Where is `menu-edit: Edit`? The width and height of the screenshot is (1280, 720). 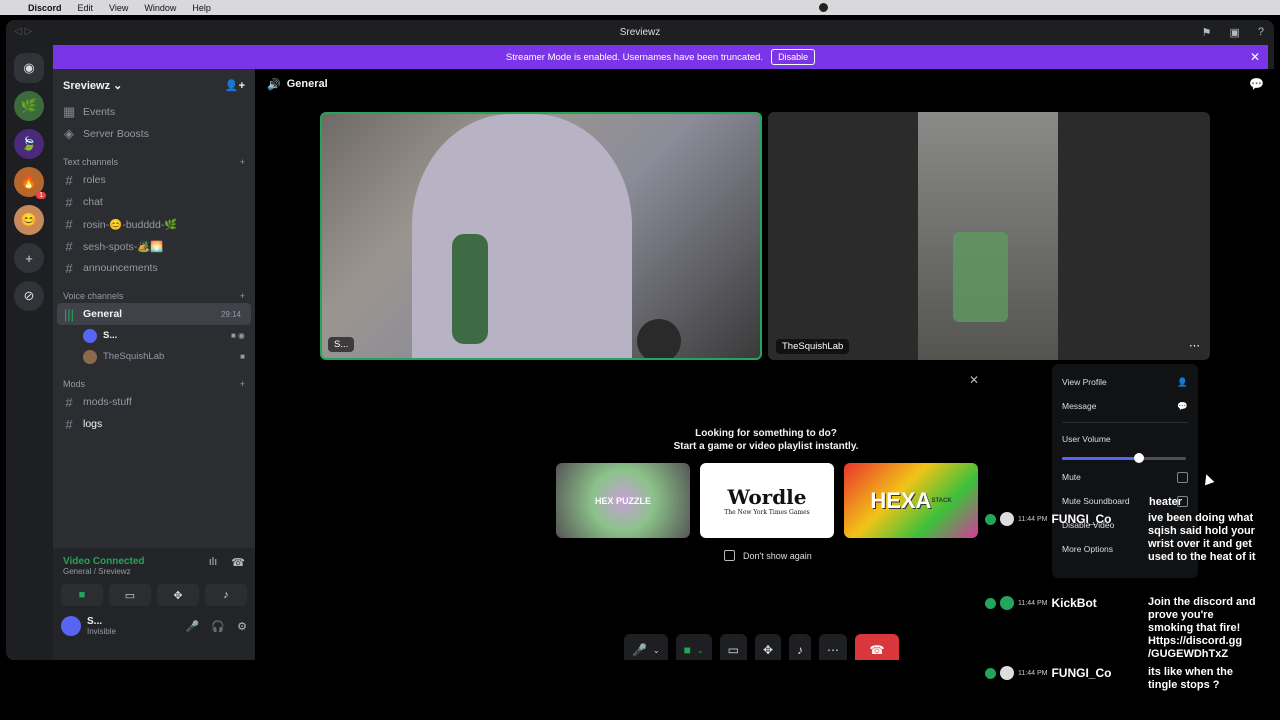
menu-edit: Edit is located at coordinates (86, 8).